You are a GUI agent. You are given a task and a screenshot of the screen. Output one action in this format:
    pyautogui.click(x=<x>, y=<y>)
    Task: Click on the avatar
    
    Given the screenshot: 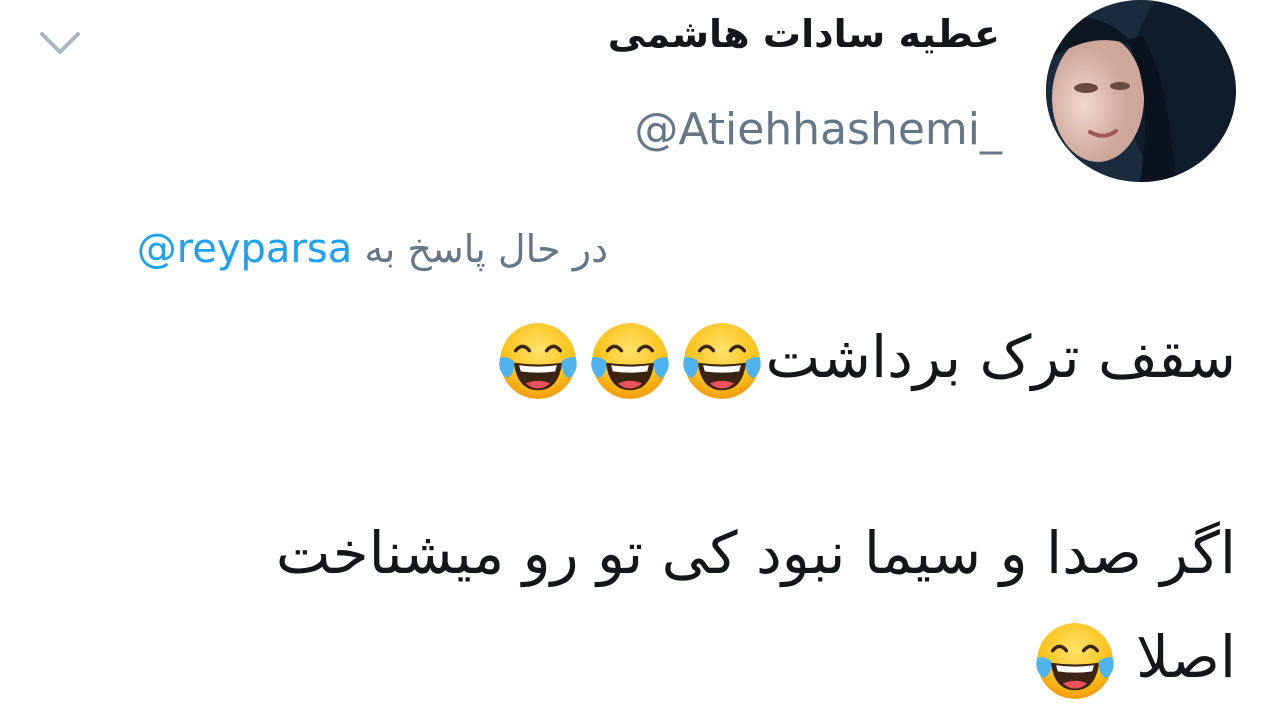 What is the action you would take?
    pyautogui.click(x=1141, y=91)
    